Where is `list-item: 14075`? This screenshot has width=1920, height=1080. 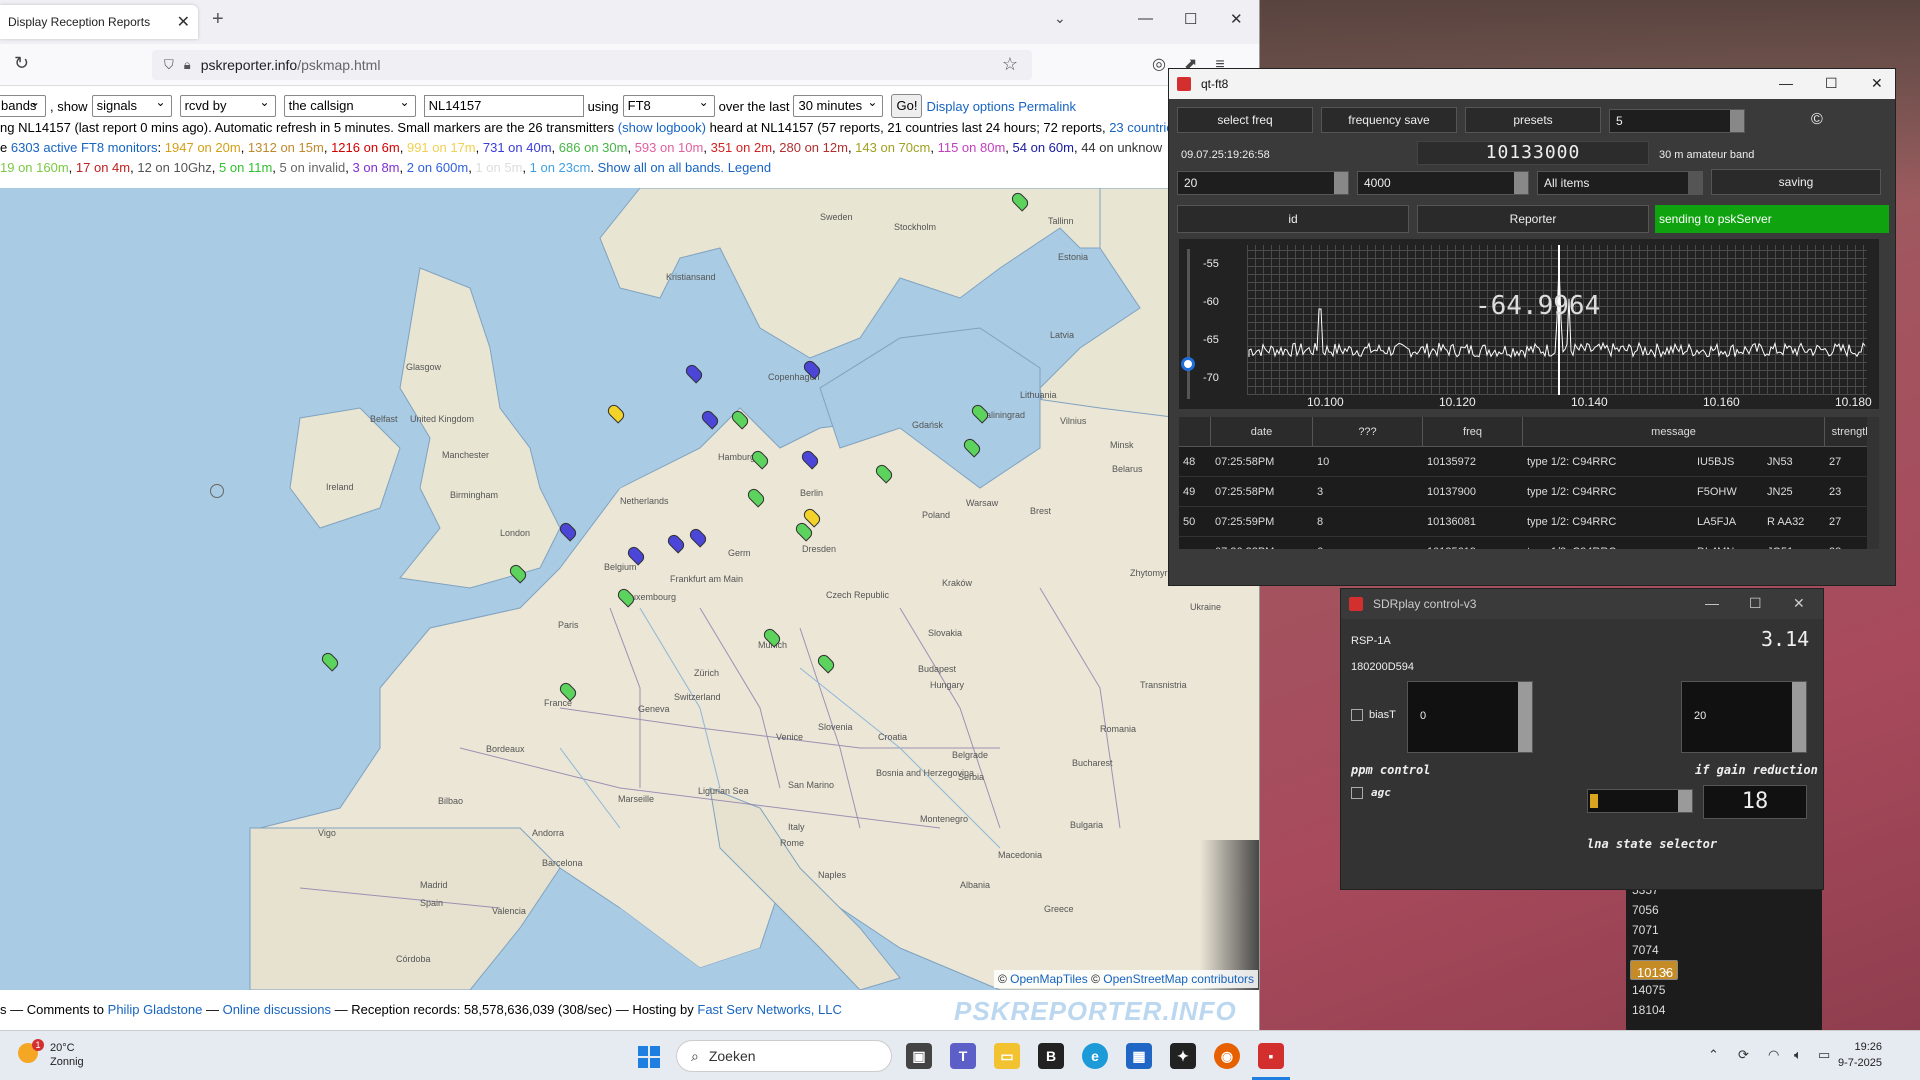
list-item: 14075 is located at coordinates (1724, 990).